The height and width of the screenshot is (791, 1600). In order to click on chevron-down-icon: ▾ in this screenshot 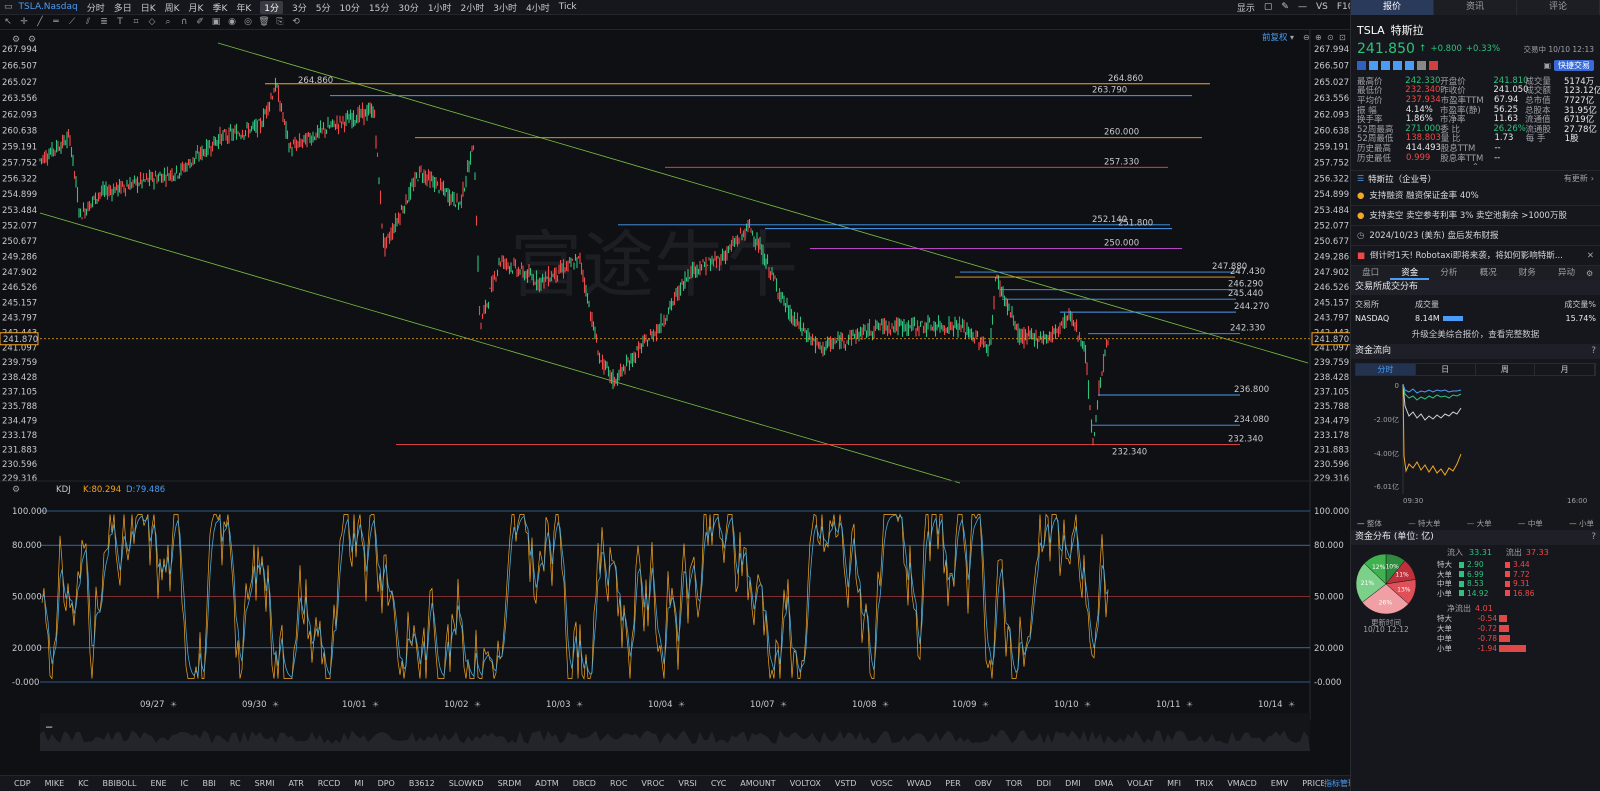, I will do `click(1292, 37)`.